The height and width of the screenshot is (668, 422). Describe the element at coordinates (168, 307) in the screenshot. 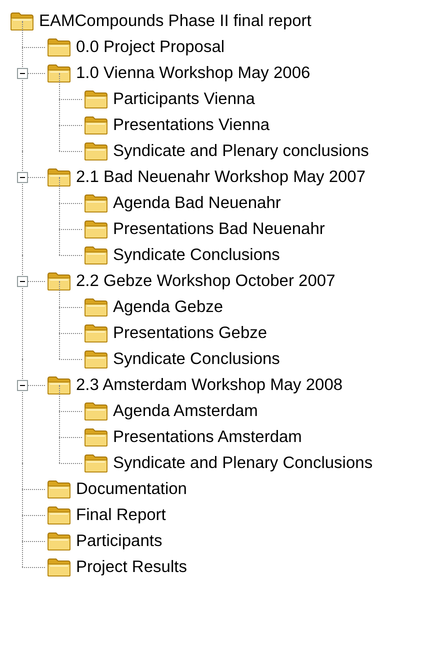

I see `folder-label: Agenda Gebze` at that location.